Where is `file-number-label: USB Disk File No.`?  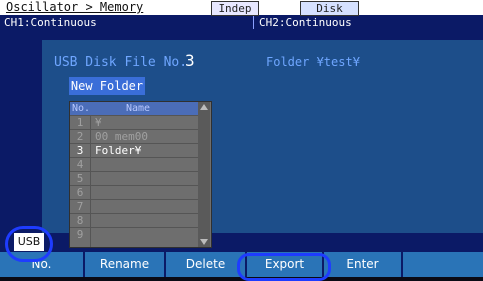
file-number-label: USB Disk File No. is located at coordinates (121, 62).